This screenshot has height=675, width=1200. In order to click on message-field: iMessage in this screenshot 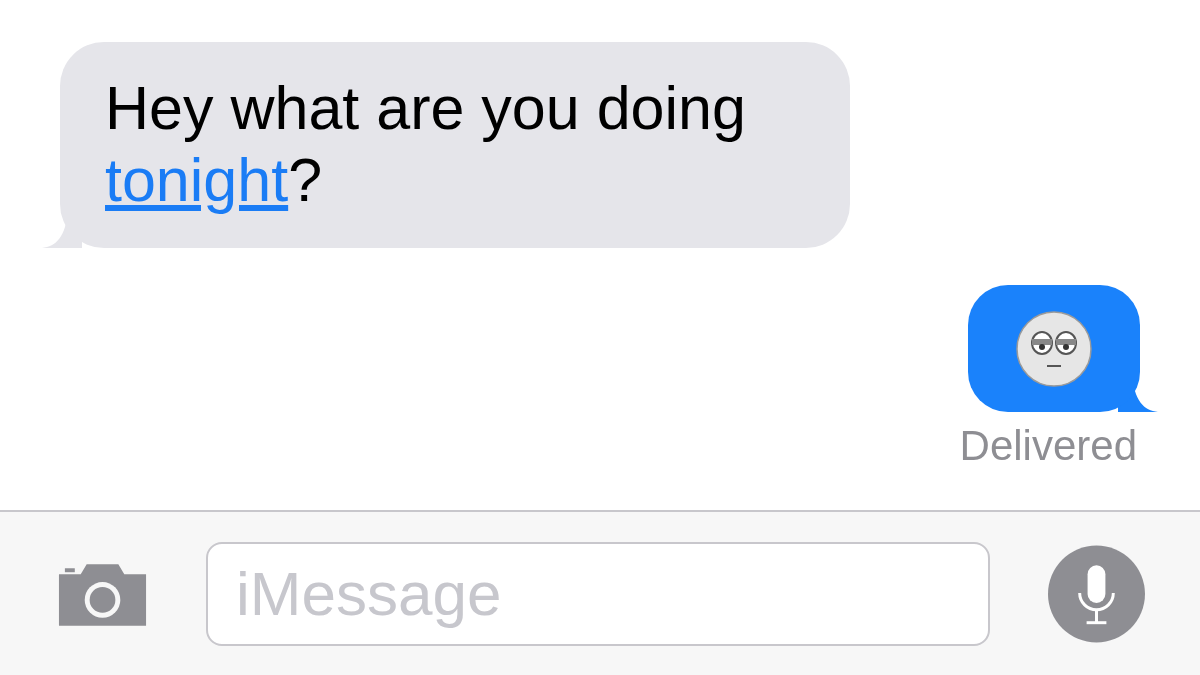, I will do `click(598, 593)`.